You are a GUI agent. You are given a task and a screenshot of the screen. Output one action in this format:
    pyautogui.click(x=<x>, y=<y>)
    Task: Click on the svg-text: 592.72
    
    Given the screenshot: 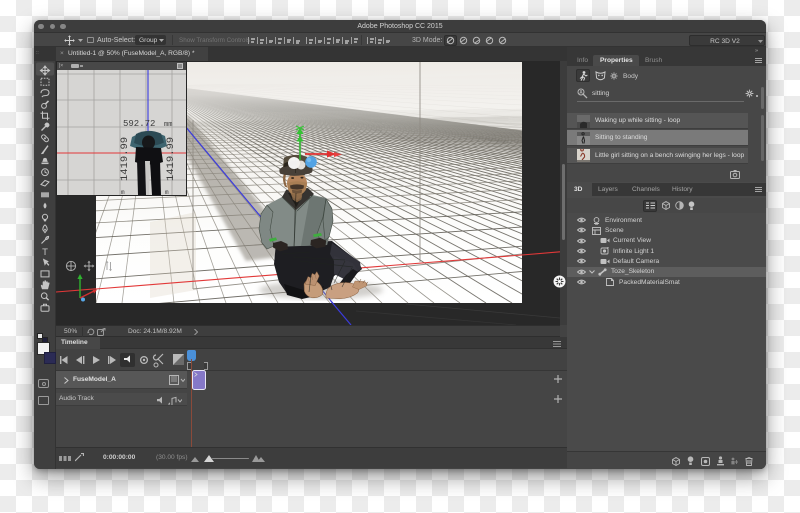 What is the action you would take?
    pyautogui.click(x=139, y=124)
    